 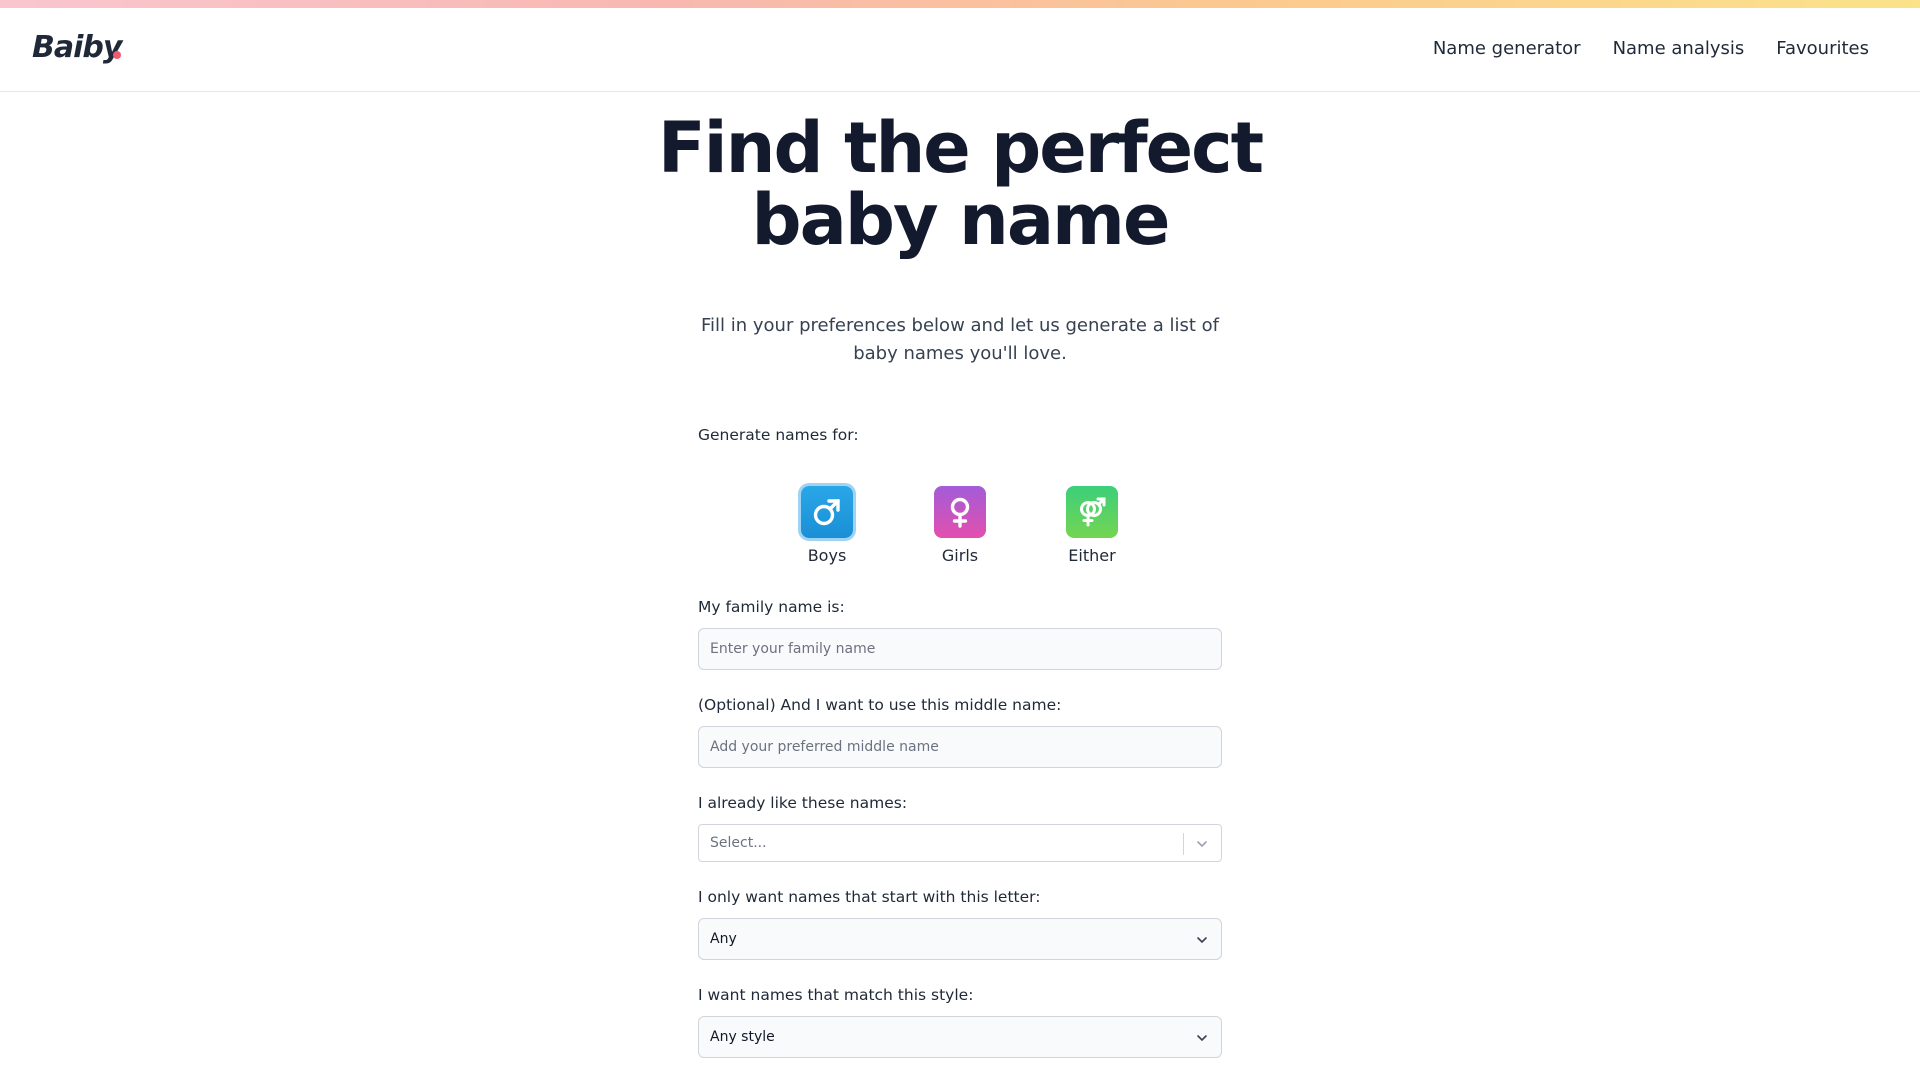 What do you see at coordinates (960, 555) in the screenshot?
I see `gender-label-girls: Girls` at bounding box center [960, 555].